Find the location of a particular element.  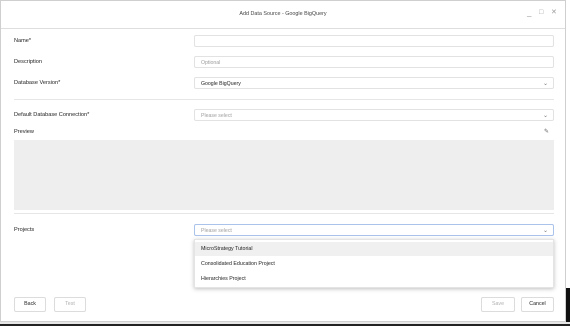

minimize-icon: _ is located at coordinates (529, 13).